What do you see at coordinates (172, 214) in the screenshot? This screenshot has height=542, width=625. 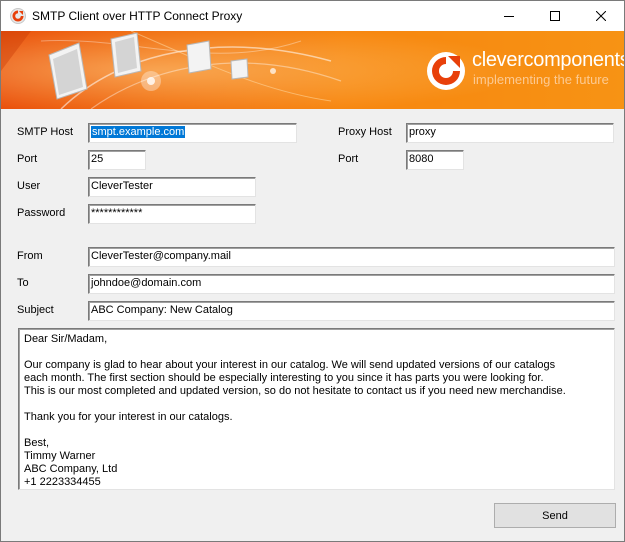 I see `password-input: ************` at bounding box center [172, 214].